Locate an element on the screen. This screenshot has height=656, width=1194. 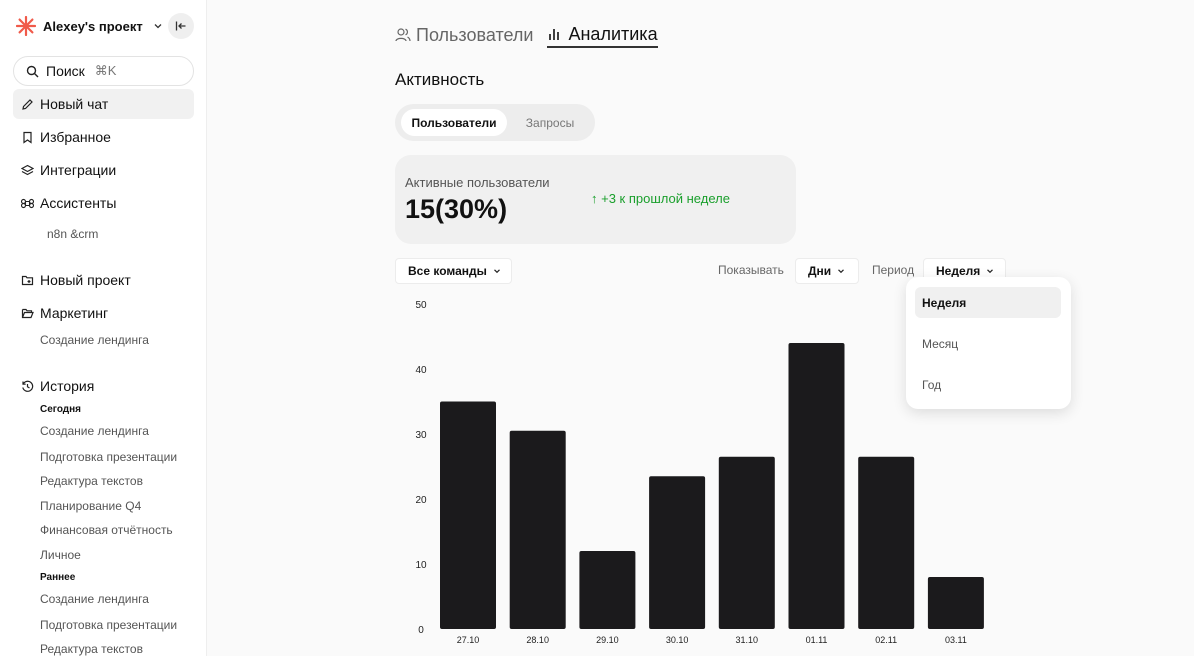
granularity-dropdown: Дни is located at coordinates (827, 271).